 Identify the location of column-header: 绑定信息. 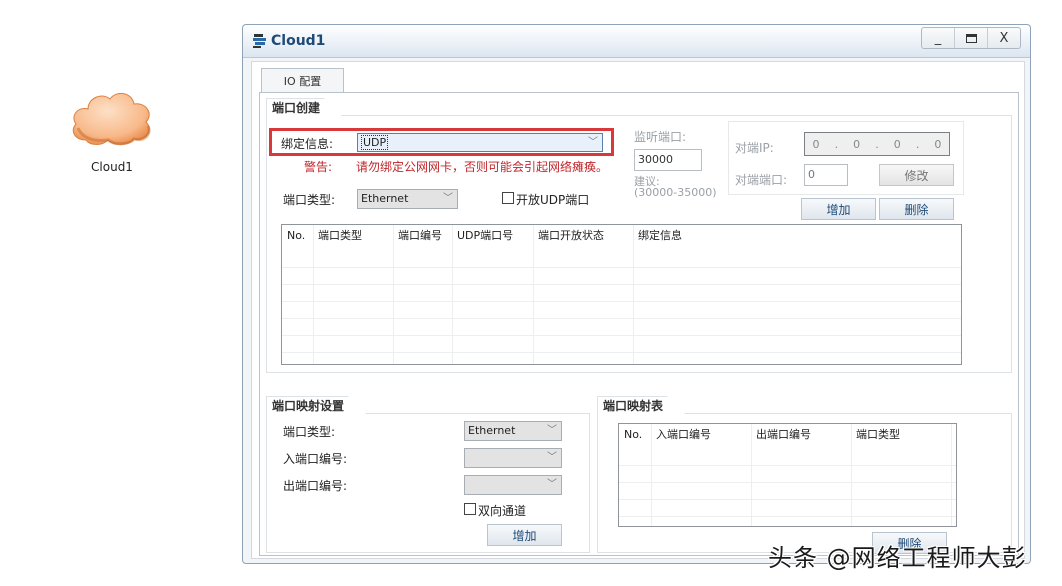
(657, 236).